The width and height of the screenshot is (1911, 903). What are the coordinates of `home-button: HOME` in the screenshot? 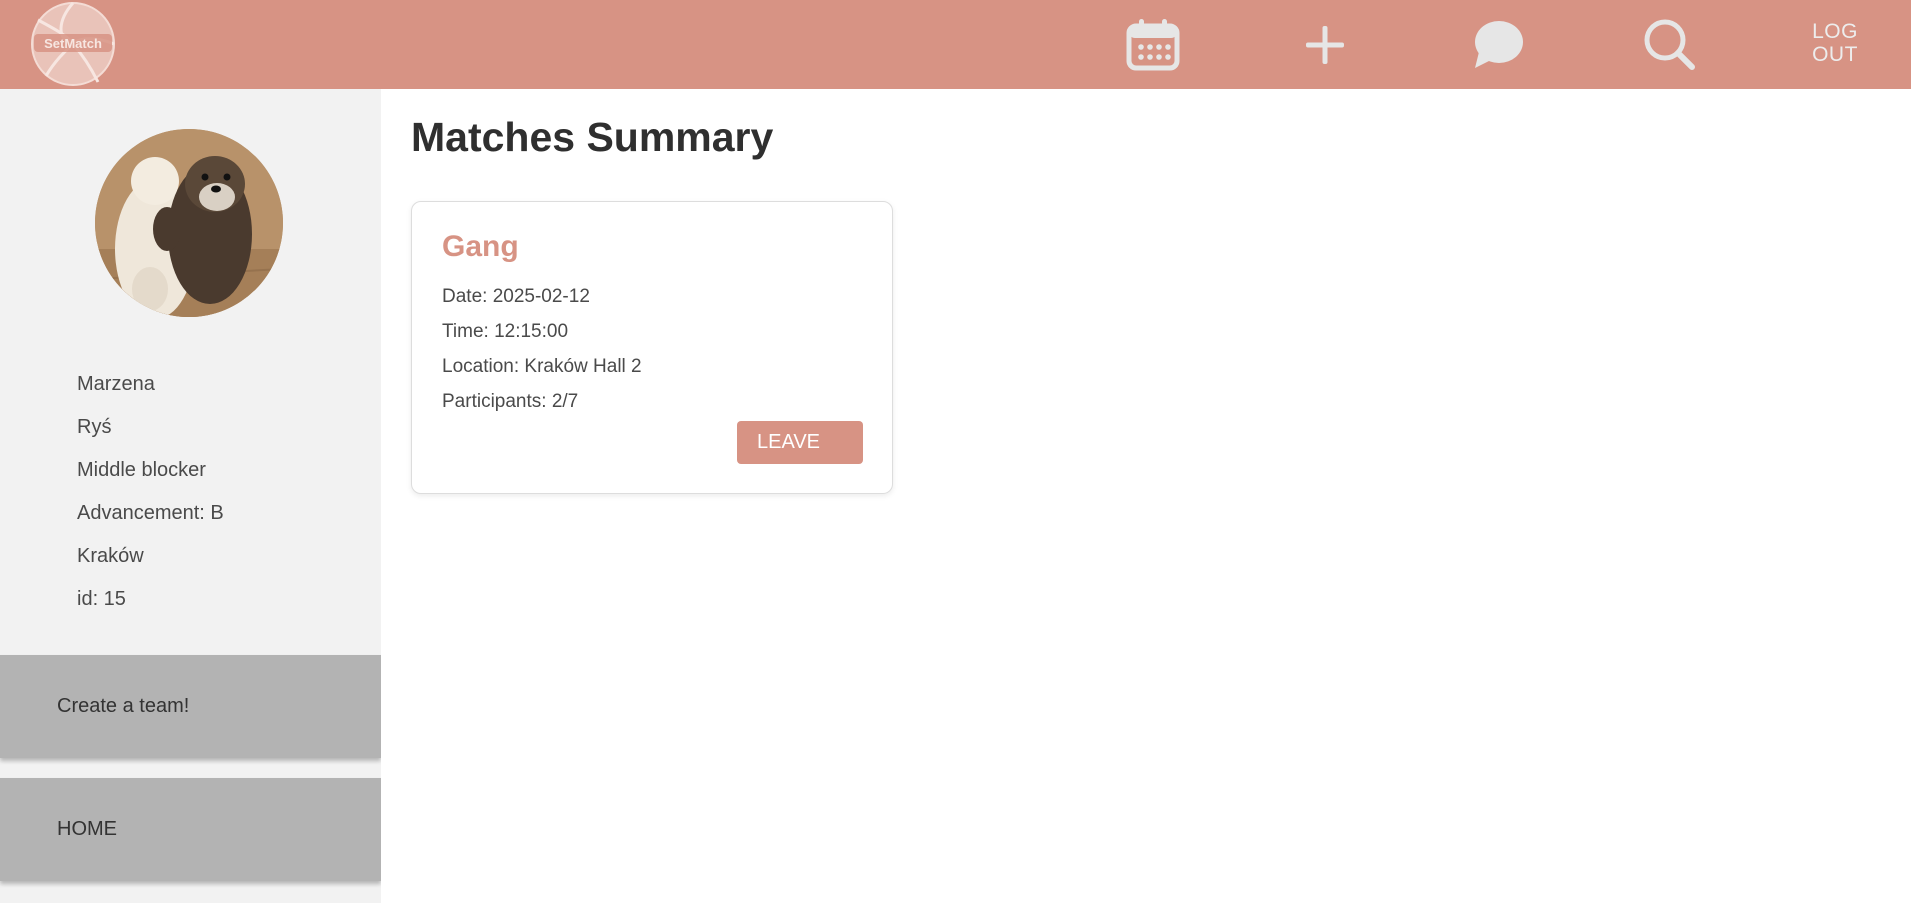 It's located at (190, 829).